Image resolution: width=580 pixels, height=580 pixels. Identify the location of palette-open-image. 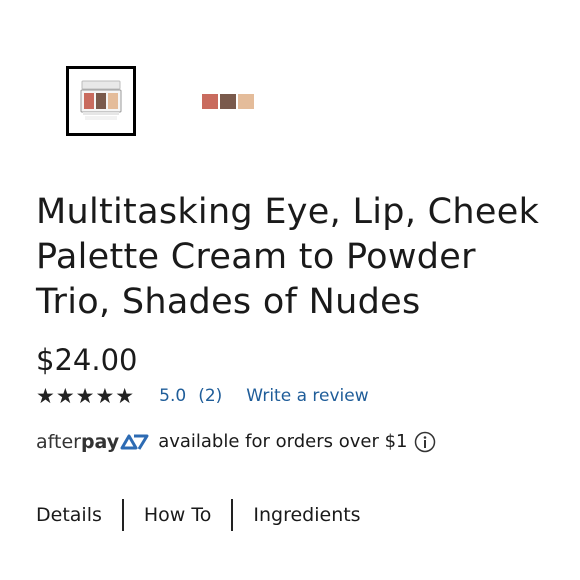
(101, 100).